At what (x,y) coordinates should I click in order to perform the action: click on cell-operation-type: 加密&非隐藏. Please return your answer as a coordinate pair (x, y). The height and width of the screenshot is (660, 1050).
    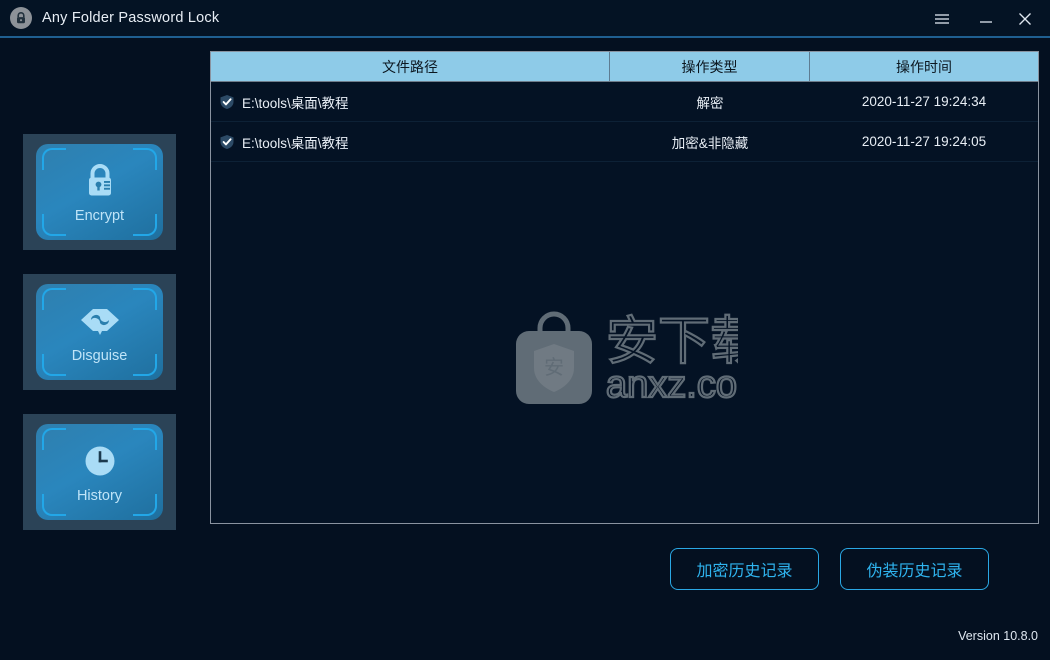
    Looking at the image, I should click on (710, 143).